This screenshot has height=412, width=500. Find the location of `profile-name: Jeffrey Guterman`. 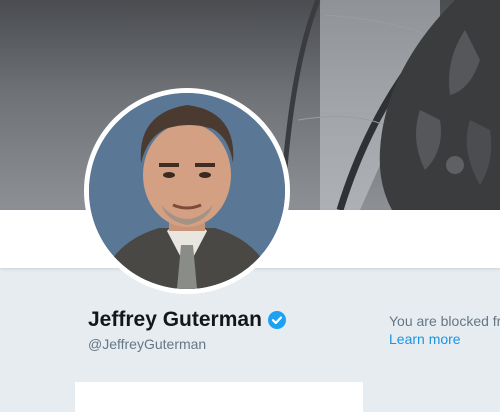

profile-name: Jeffrey Guterman is located at coordinates (187, 320).